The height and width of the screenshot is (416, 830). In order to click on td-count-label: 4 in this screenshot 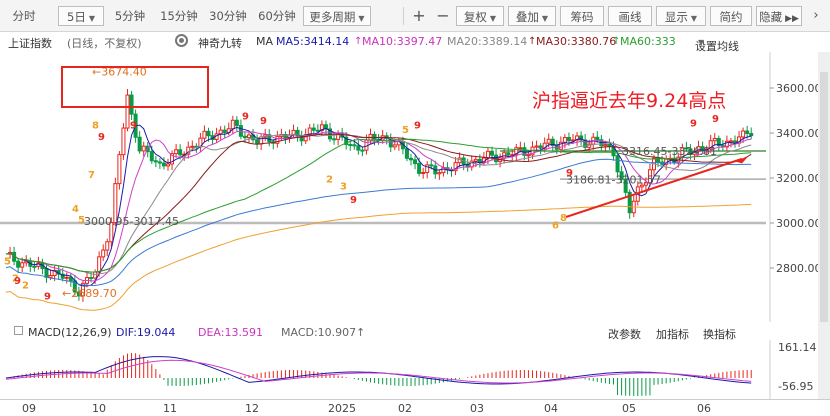, I will do `click(75, 209)`.